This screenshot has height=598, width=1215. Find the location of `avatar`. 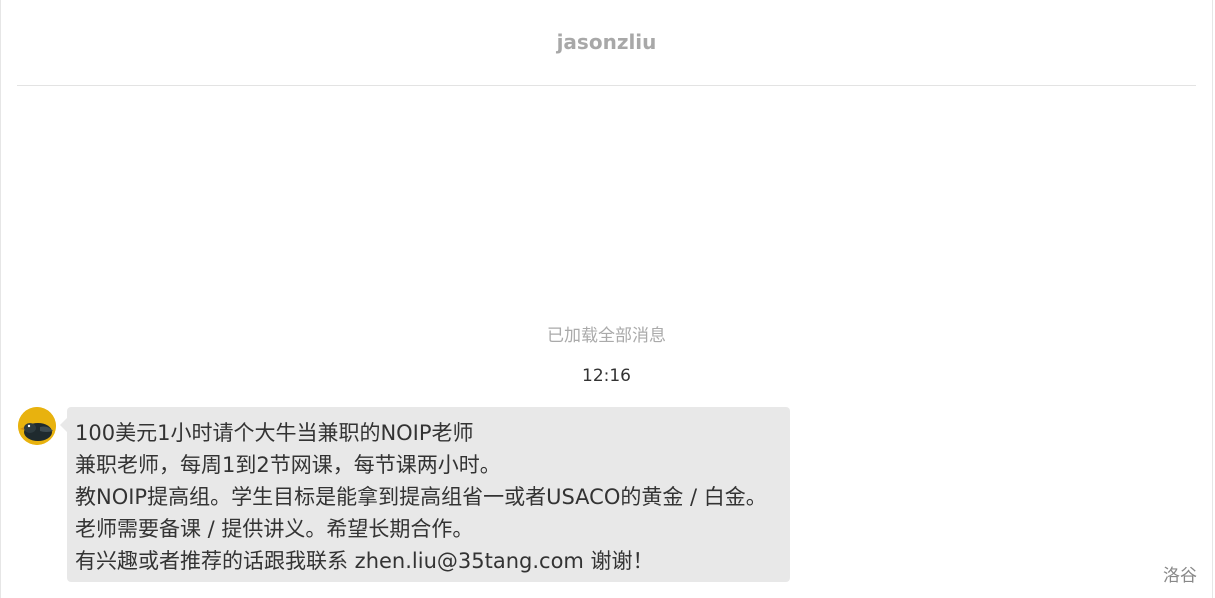

avatar is located at coordinates (37, 426).